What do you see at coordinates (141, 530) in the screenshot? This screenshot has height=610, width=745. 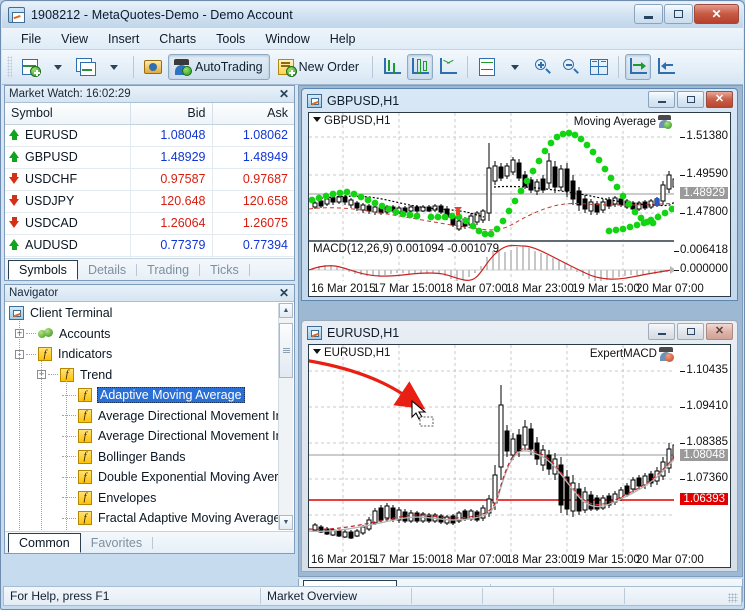 I see `list-item: f Ichimoku Kinko Hyo` at bounding box center [141, 530].